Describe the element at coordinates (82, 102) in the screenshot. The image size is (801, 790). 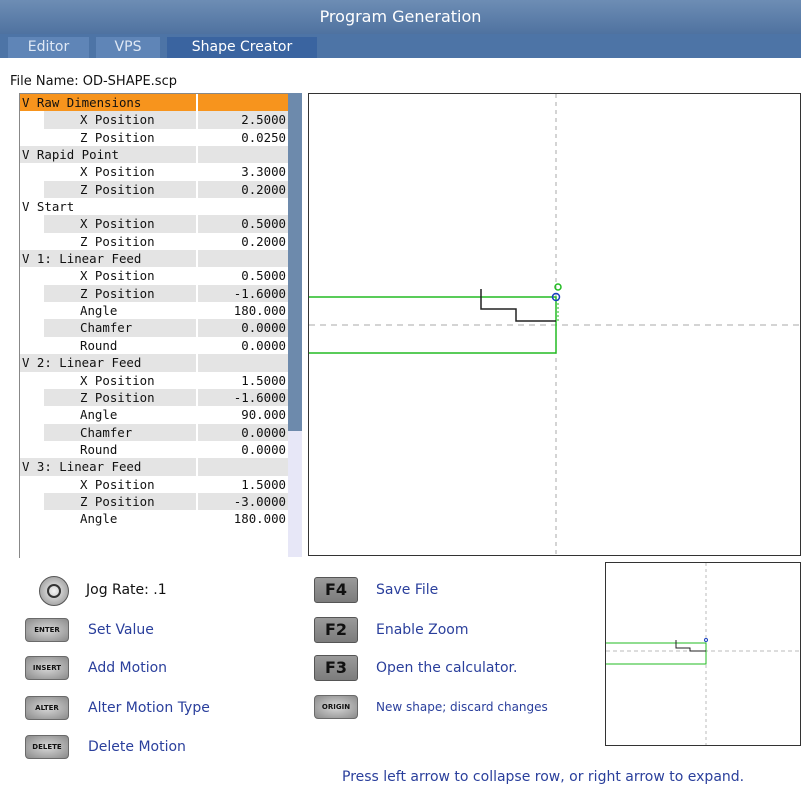
I see `tree-group-label: V Raw Dimensions` at that location.